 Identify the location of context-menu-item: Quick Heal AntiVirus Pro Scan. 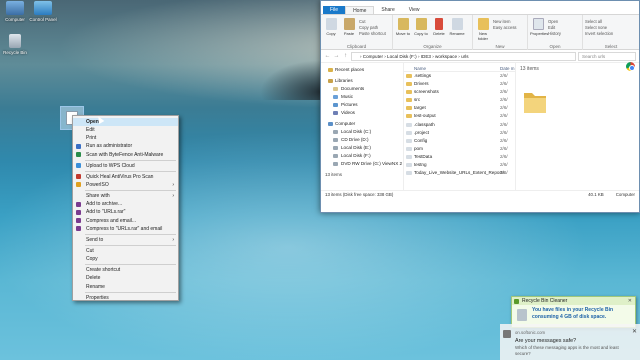
(125, 177).